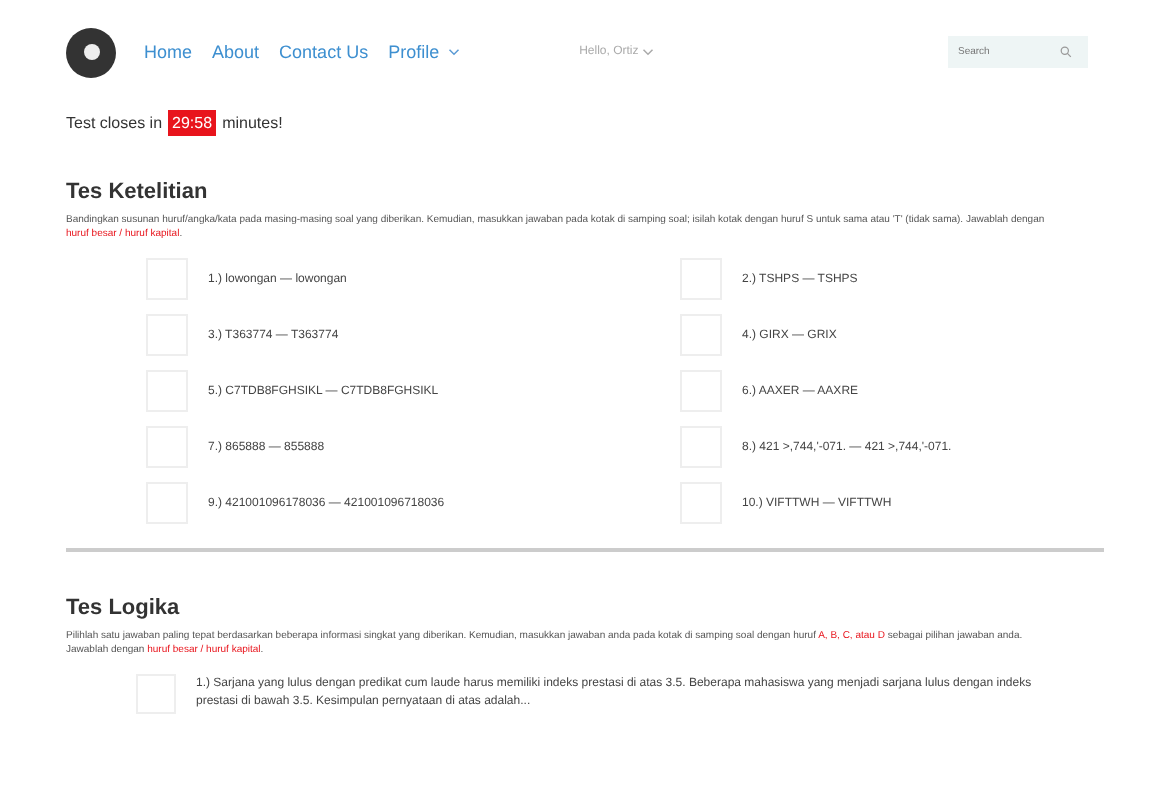  What do you see at coordinates (114, 123) in the screenshot?
I see `timer-text: Test closes in` at bounding box center [114, 123].